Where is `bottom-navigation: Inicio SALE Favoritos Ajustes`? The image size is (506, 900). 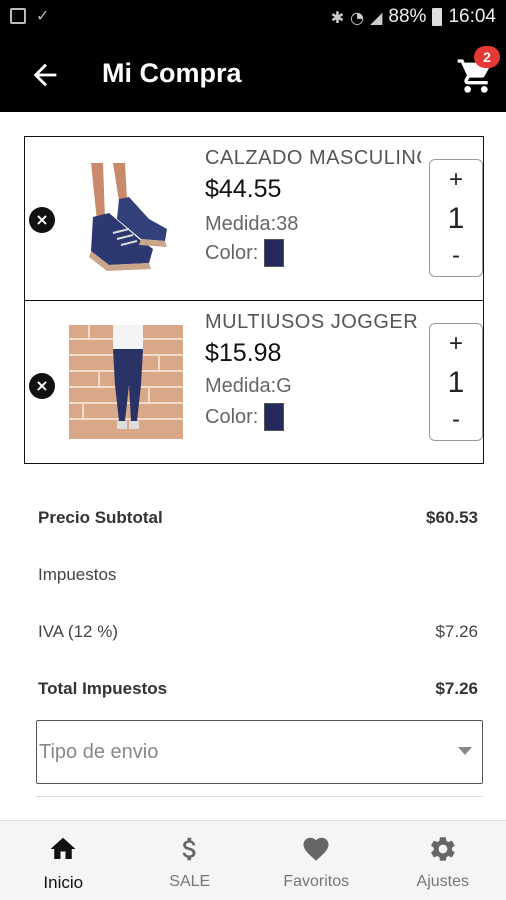
bottom-navigation: Inicio SALE Favoritos Ajustes is located at coordinates (253, 860).